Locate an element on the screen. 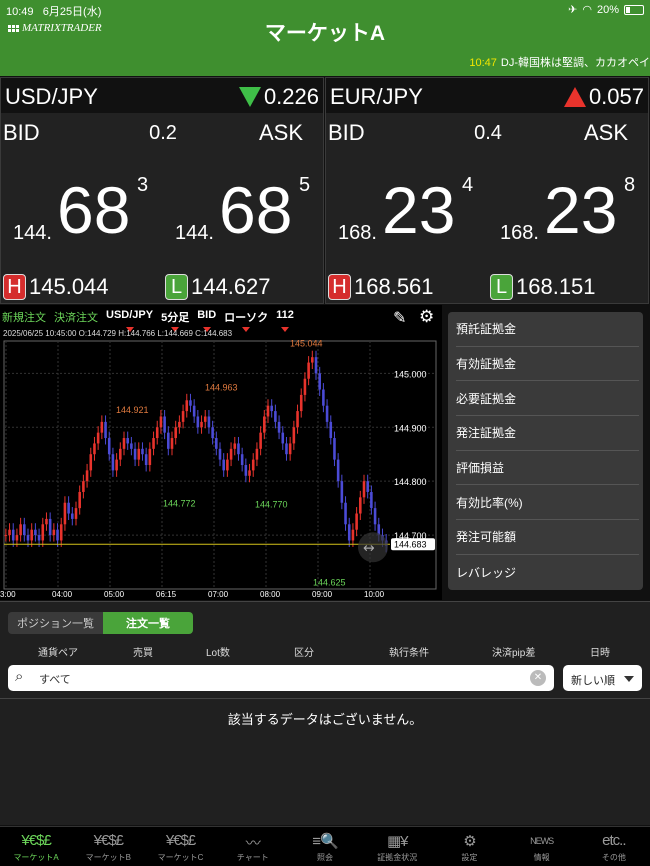 Image resolution: width=650 pixels, height=866 pixels. low-value: 168.151 is located at coordinates (556, 286).